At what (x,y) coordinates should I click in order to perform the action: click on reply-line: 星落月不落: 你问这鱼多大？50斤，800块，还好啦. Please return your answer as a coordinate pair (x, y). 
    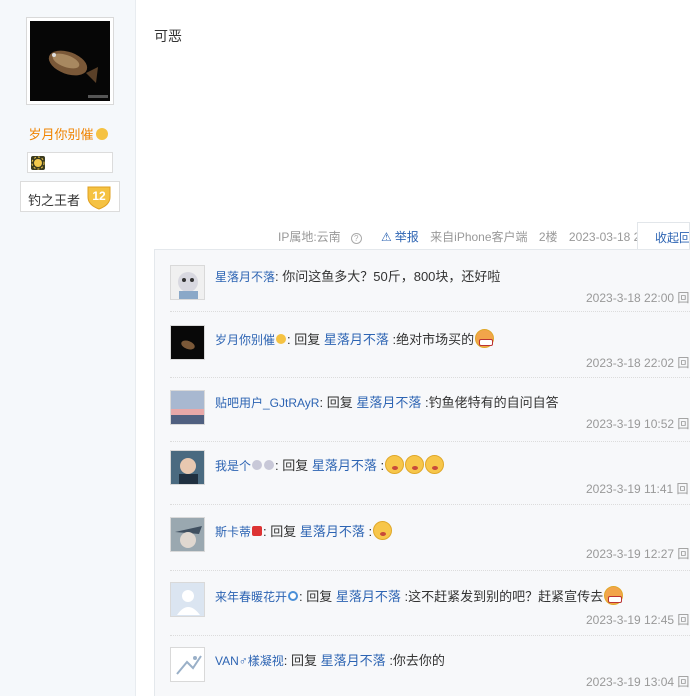
    Looking at the image, I should click on (358, 276).